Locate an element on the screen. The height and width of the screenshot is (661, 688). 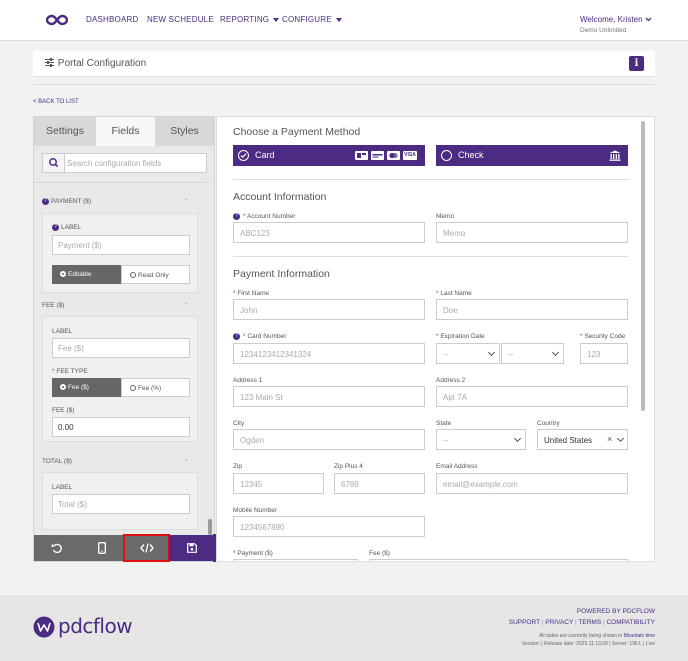
undo-button is located at coordinates (56, 548).